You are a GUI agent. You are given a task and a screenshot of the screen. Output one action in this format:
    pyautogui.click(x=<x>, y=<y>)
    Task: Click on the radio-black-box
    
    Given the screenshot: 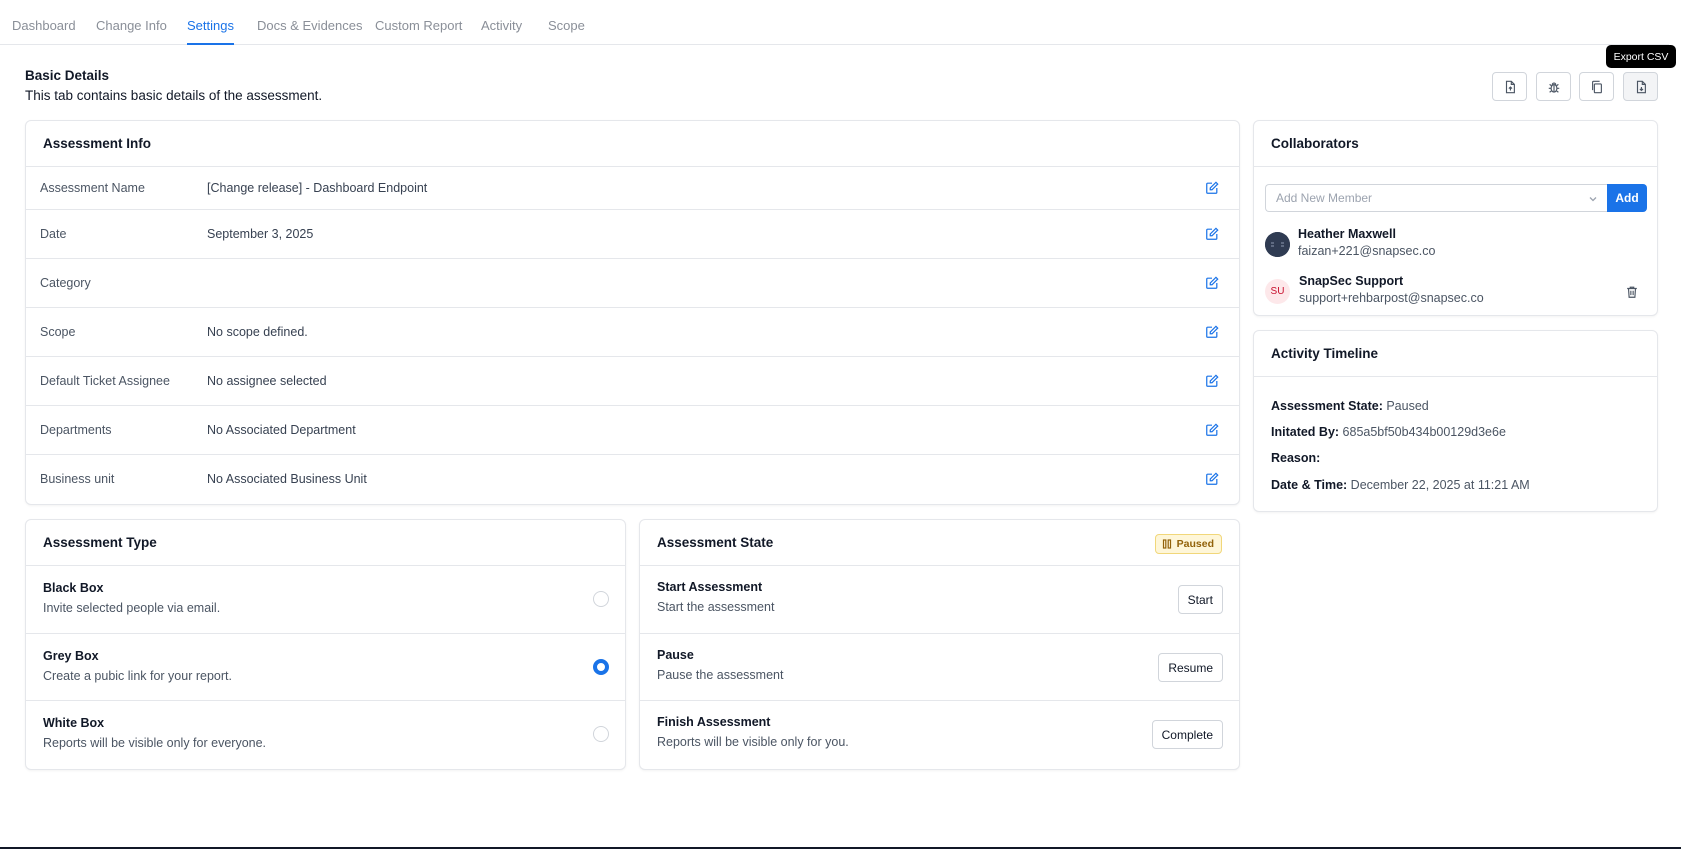 What is the action you would take?
    pyautogui.click(x=601, y=599)
    